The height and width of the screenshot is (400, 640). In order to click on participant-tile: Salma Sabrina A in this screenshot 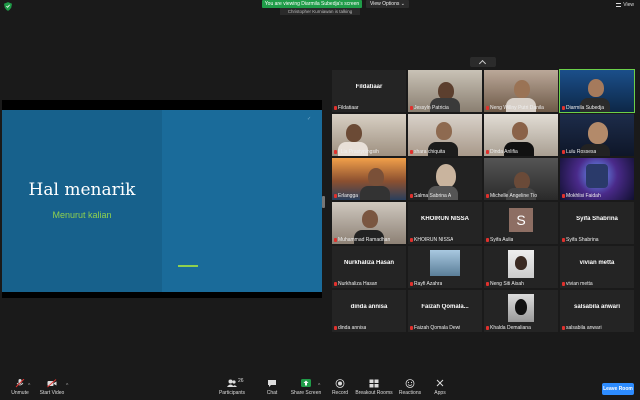, I will do `click(445, 179)`.